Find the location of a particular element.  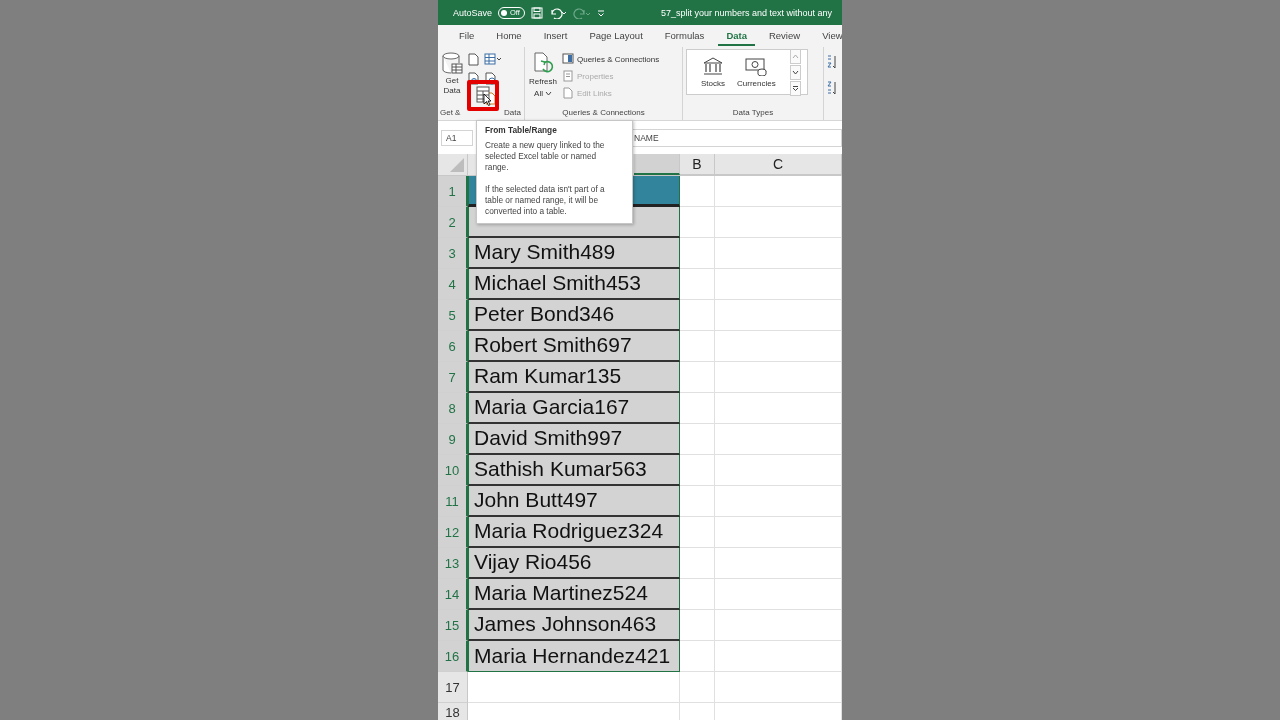

data-type-button: Currencies is located at coordinates (756, 72).